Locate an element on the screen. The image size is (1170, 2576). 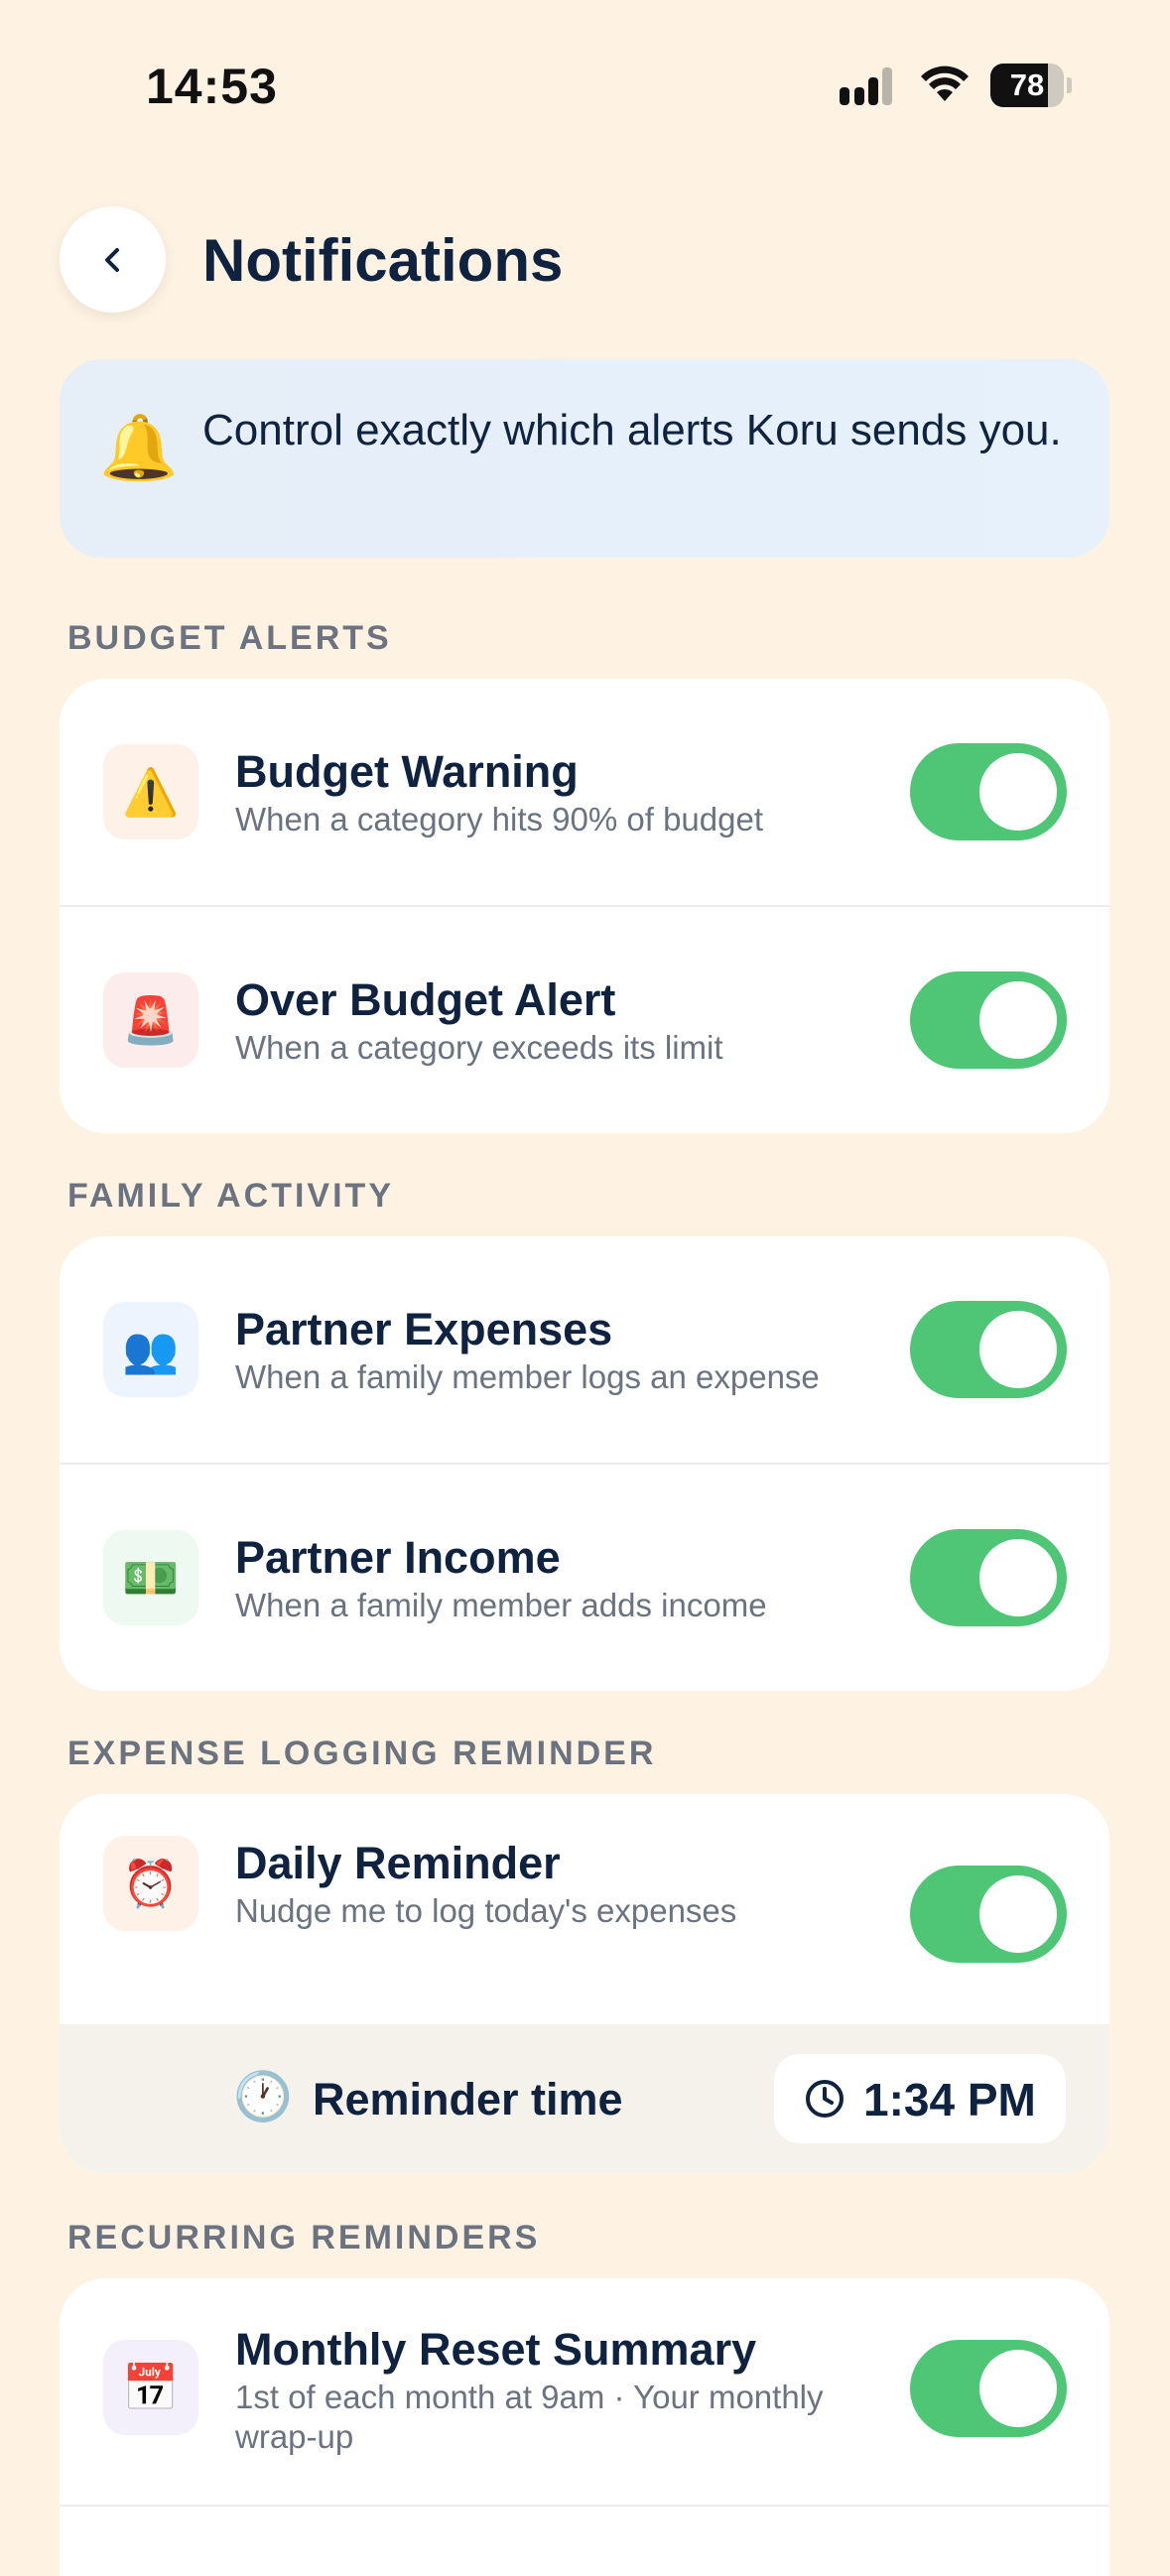
warning-icon: ⚠️ is located at coordinates (150, 792).